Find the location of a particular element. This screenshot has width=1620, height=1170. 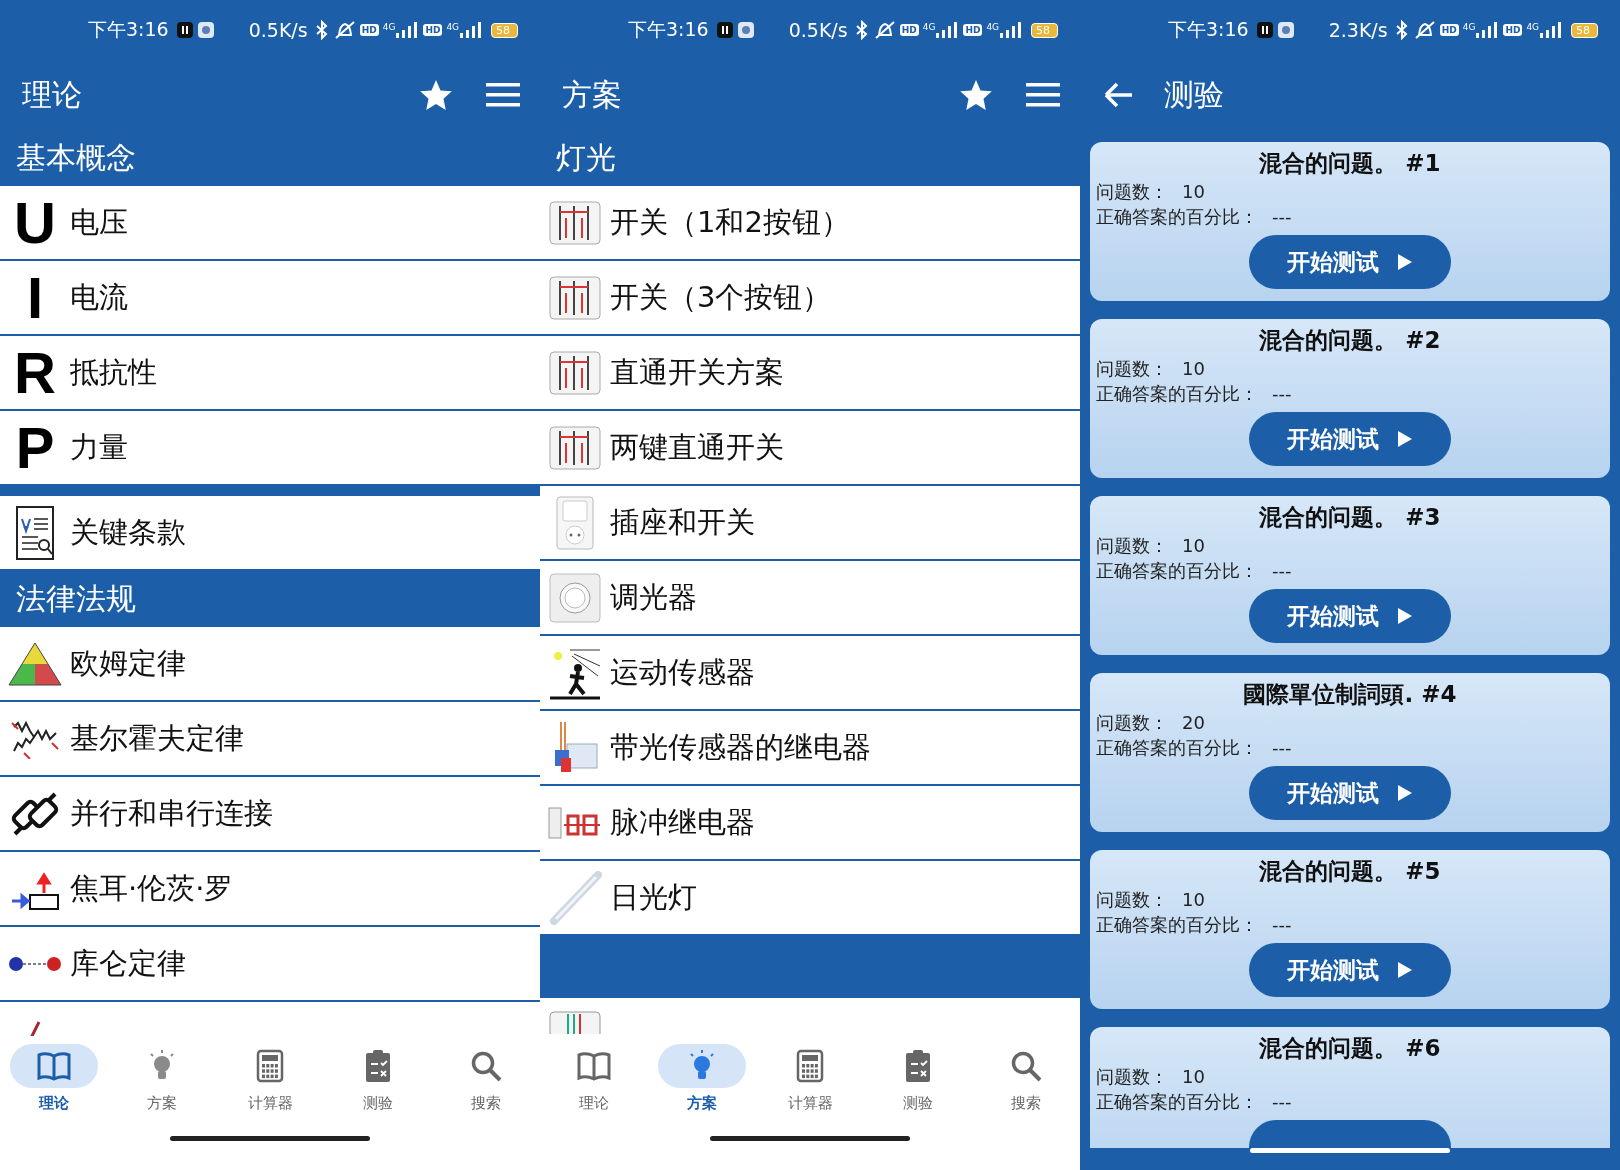

document-search-icon is located at coordinates (35, 532).